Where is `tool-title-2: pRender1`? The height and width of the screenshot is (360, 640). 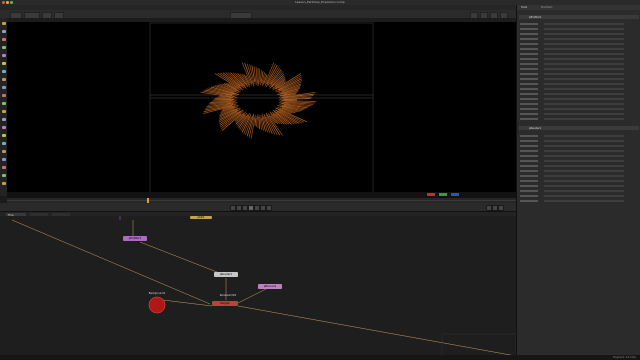 tool-title-2: pRender1 is located at coordinates (535, 128).